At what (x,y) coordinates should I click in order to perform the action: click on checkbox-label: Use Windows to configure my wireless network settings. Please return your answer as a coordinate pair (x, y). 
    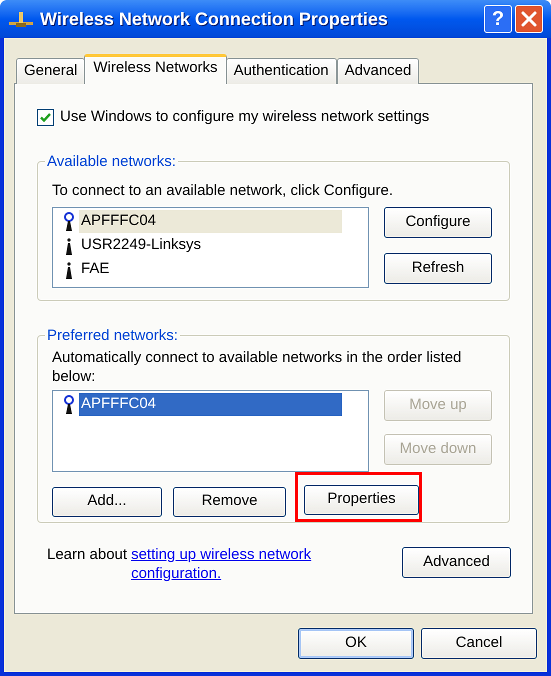
    Looking at the image, I should click on (245, 117).